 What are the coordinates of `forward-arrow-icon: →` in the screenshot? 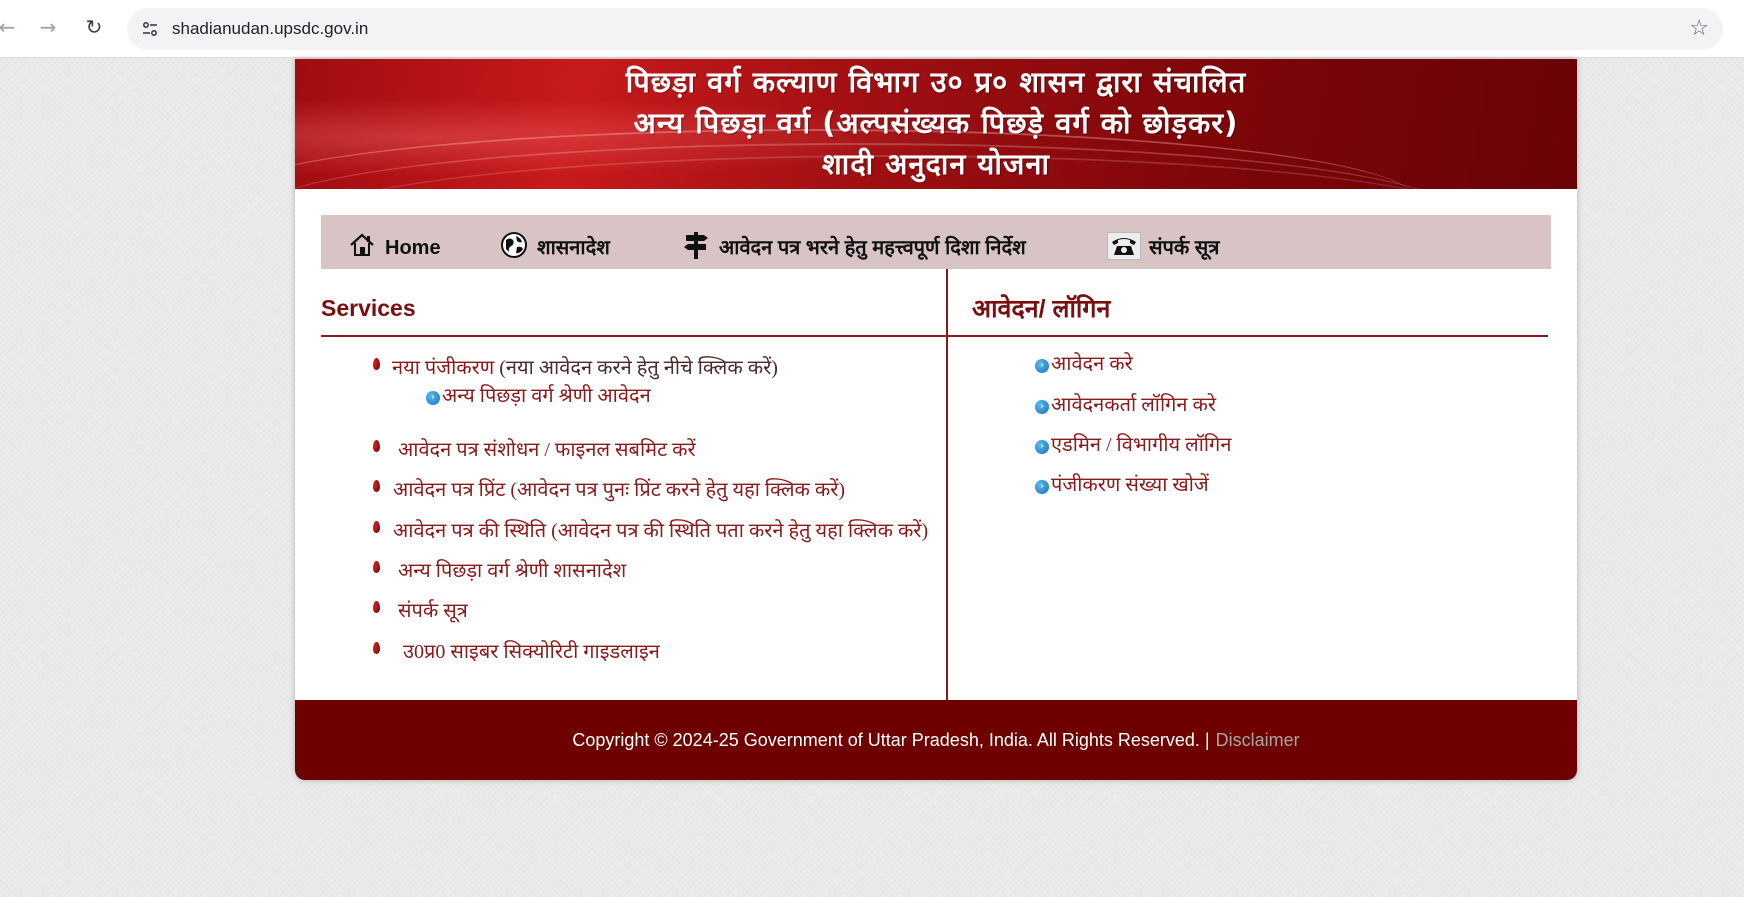 It's located at (48, 27).